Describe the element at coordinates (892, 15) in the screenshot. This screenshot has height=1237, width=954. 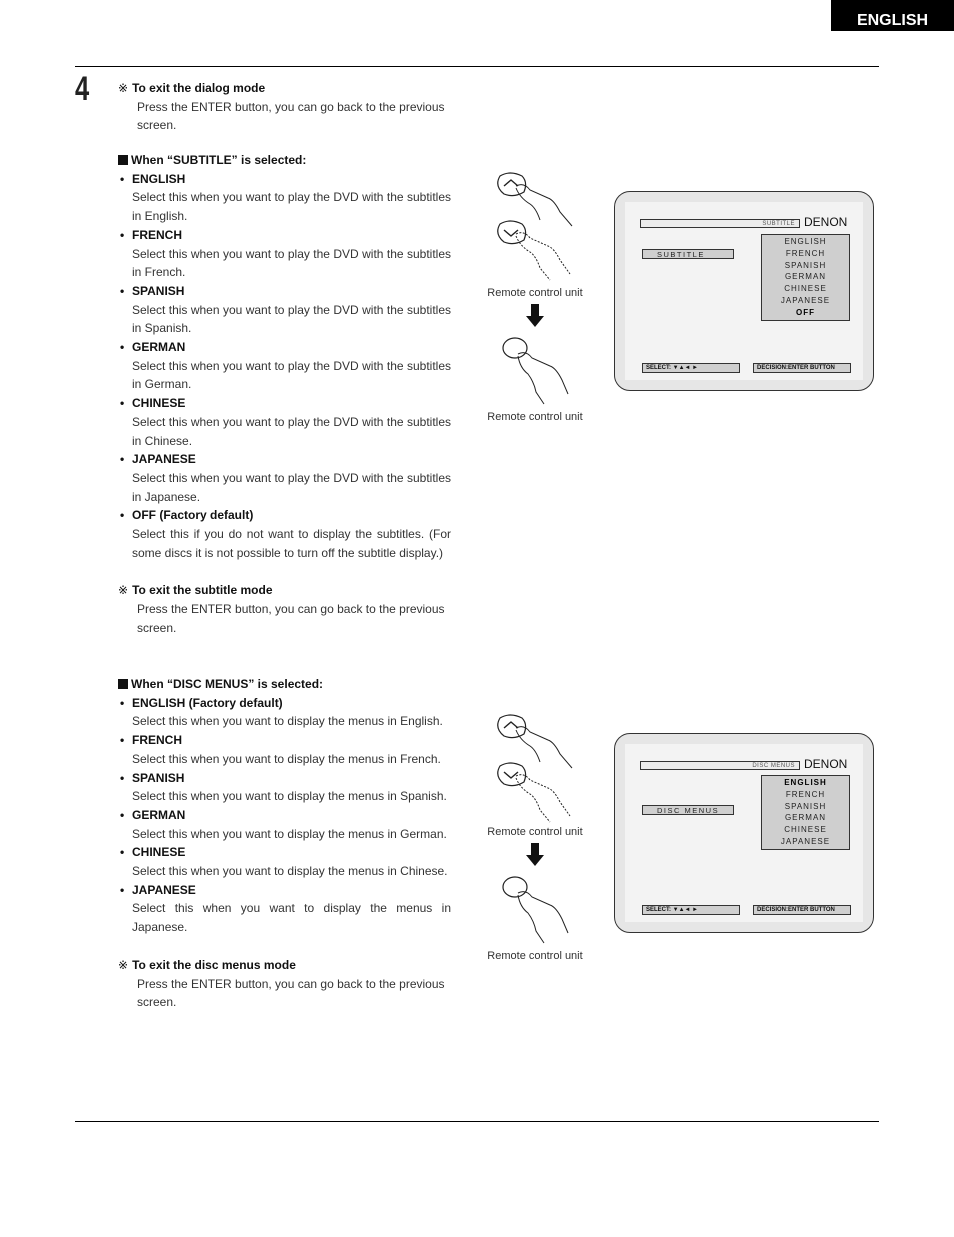
I see `language-tab: ENGLISH` at that location.